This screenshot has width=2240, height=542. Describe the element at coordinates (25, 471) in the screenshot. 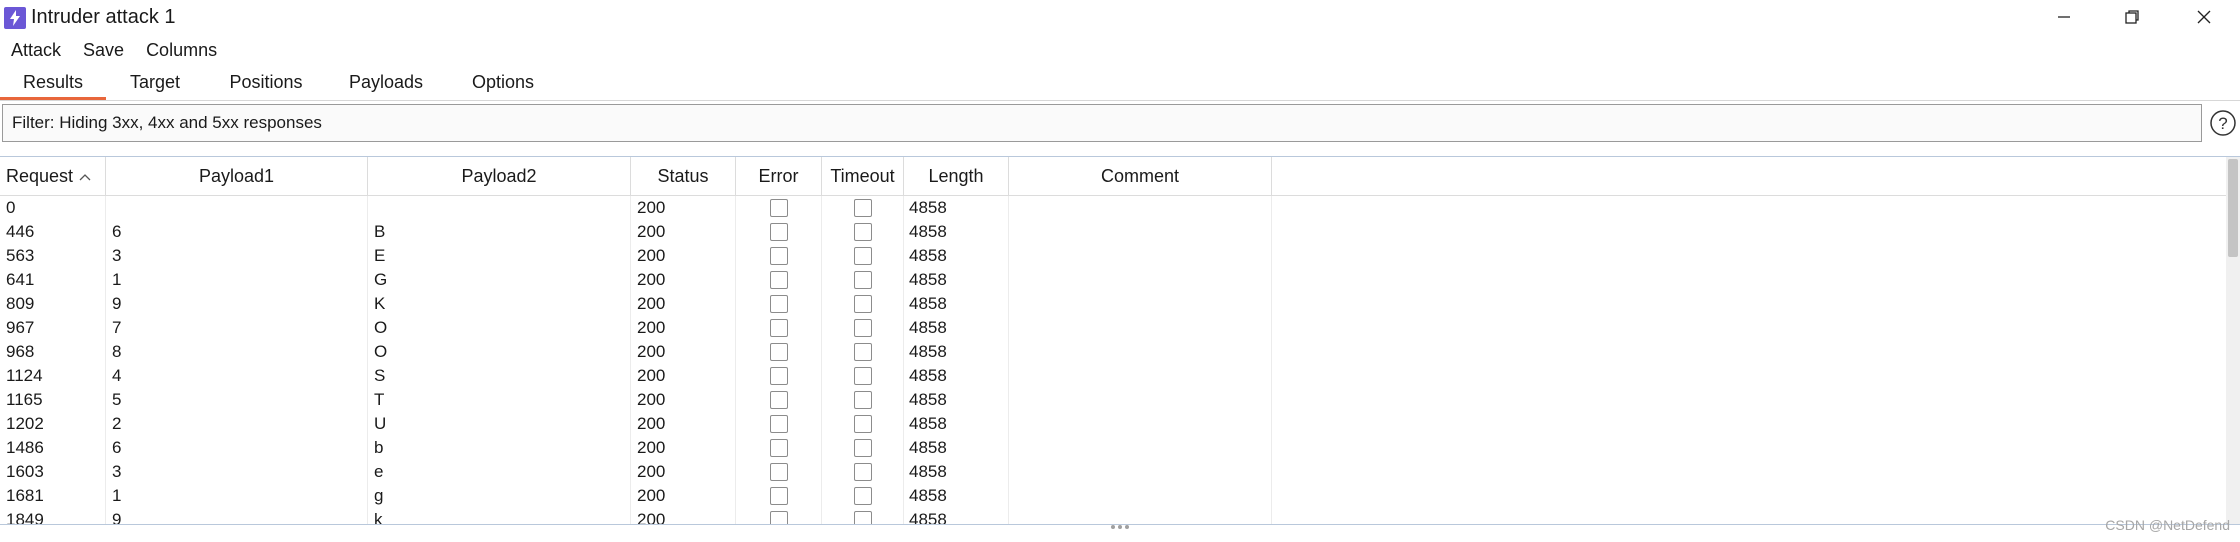

I see `cell-request: 1603` at that location.